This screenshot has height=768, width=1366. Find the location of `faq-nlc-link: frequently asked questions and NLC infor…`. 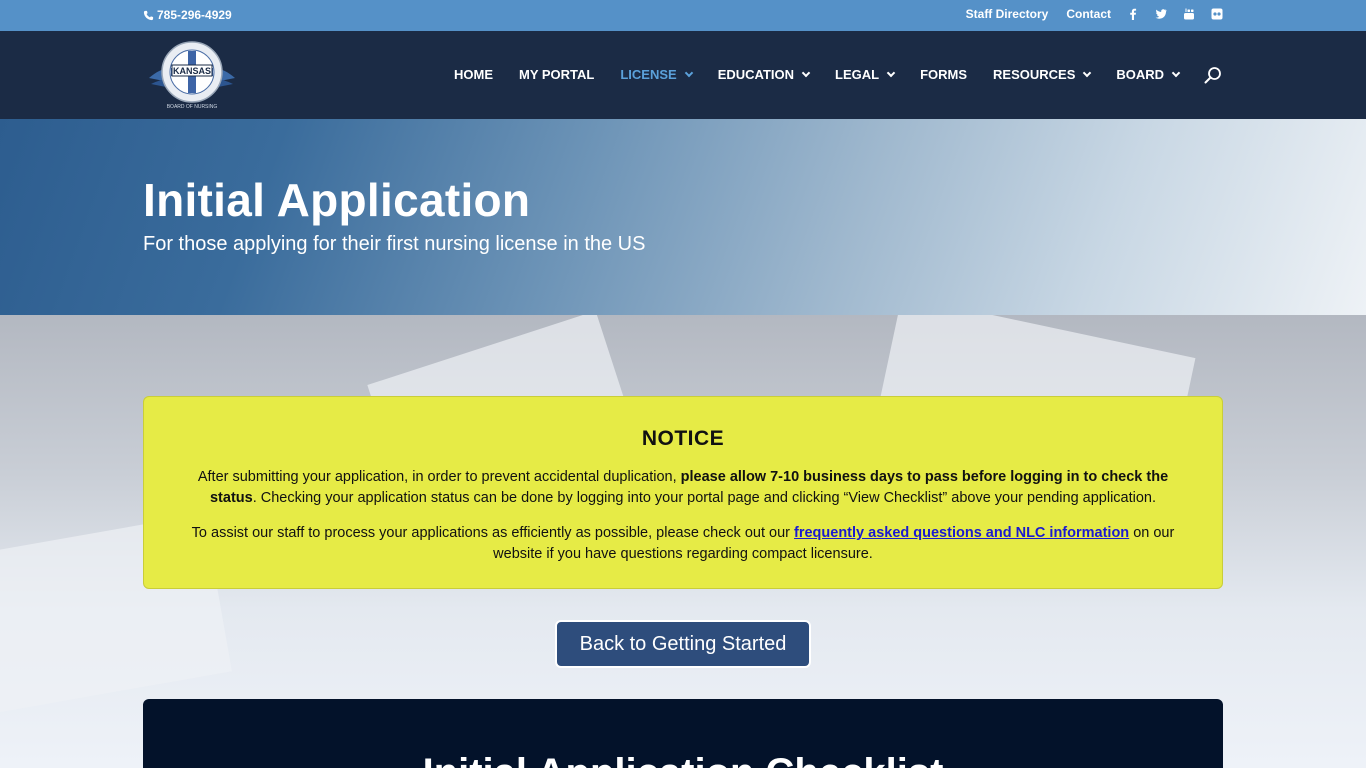

faq-nlc-link: frequently asked questions and NLC infor… is located at coordinates (961, 533).